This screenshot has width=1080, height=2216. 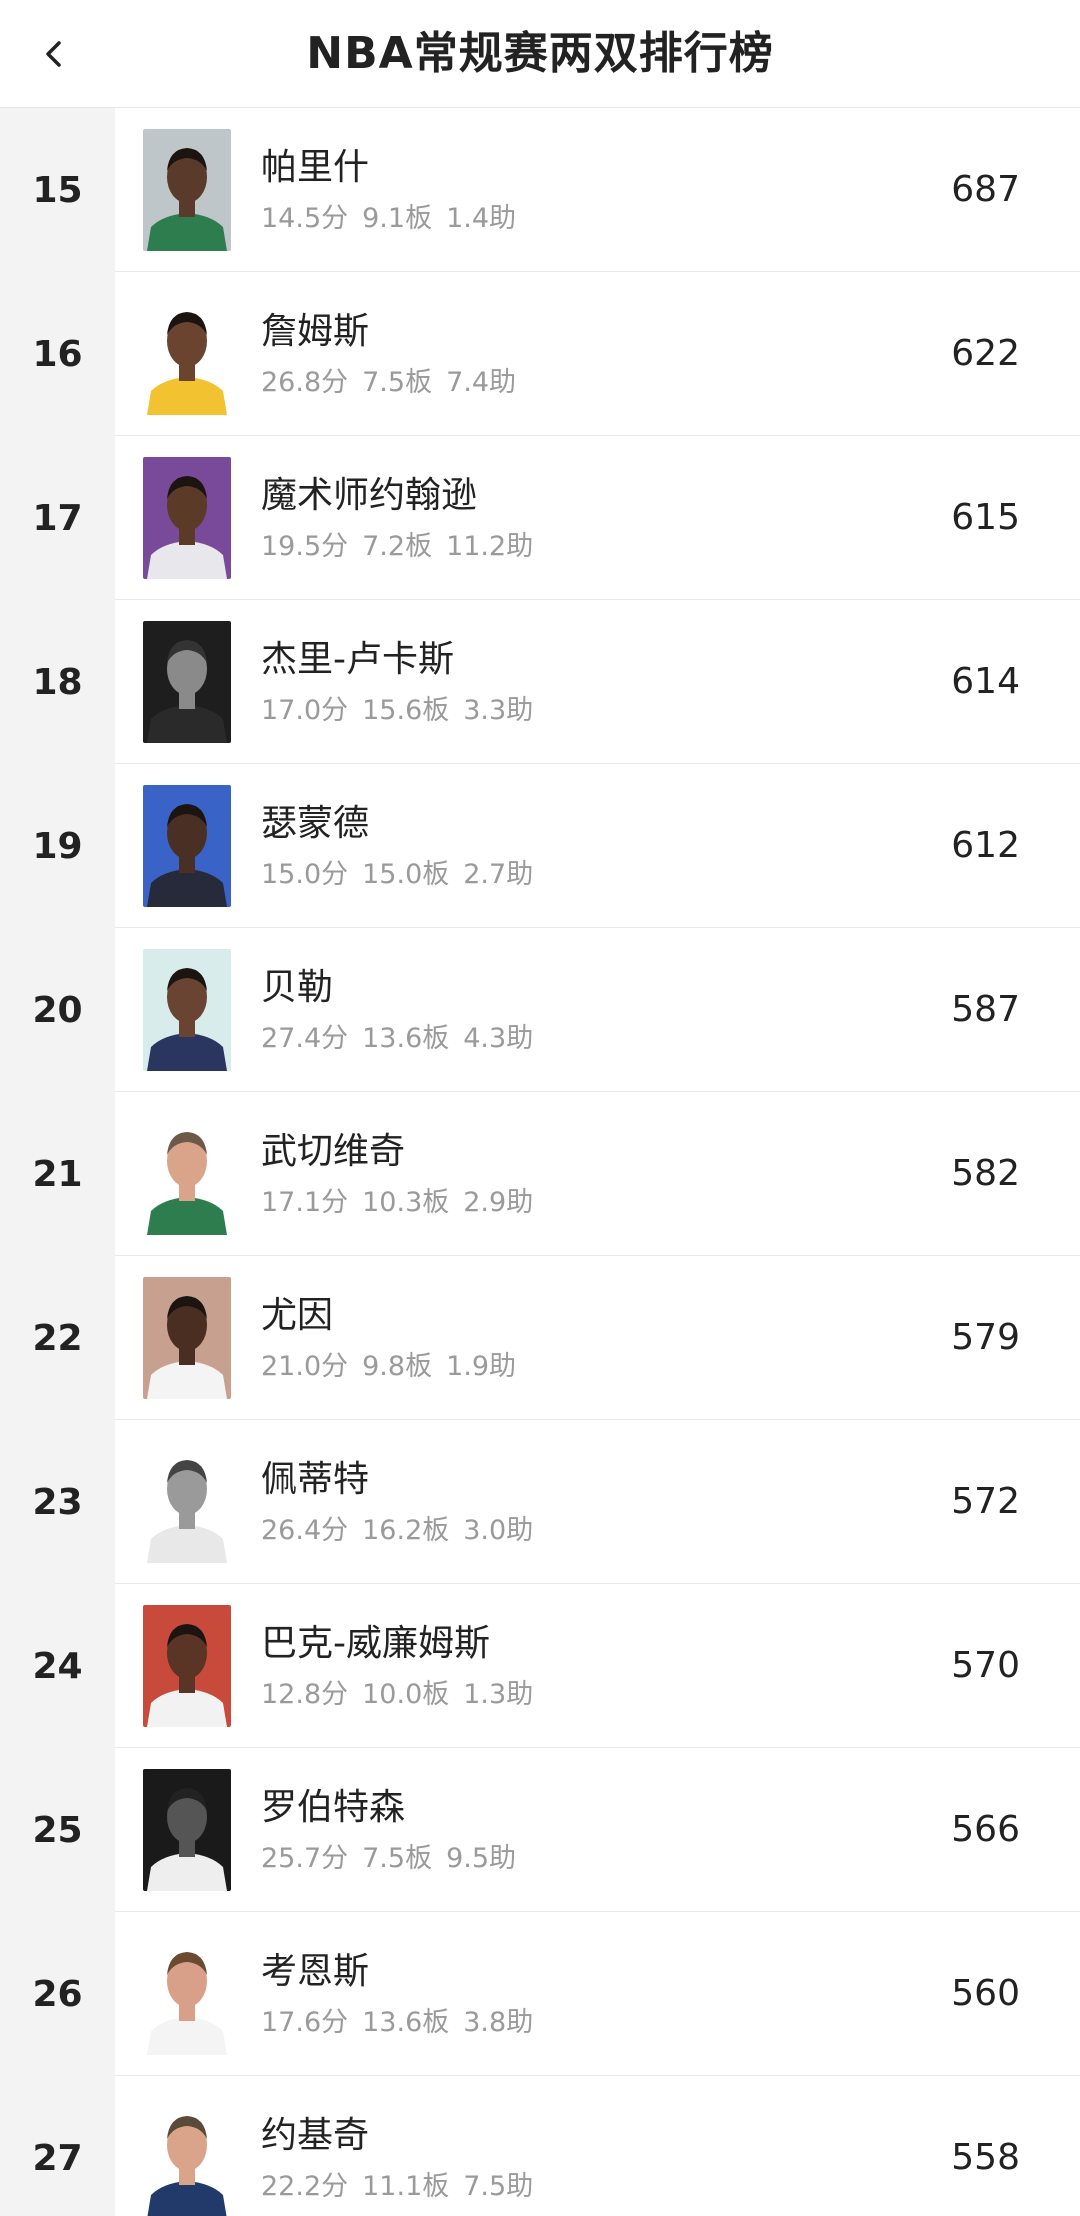 I want to click on list-item: 15 帕里什 14.5分 9.1板 1.4助 687, so click(x=540, y=190).